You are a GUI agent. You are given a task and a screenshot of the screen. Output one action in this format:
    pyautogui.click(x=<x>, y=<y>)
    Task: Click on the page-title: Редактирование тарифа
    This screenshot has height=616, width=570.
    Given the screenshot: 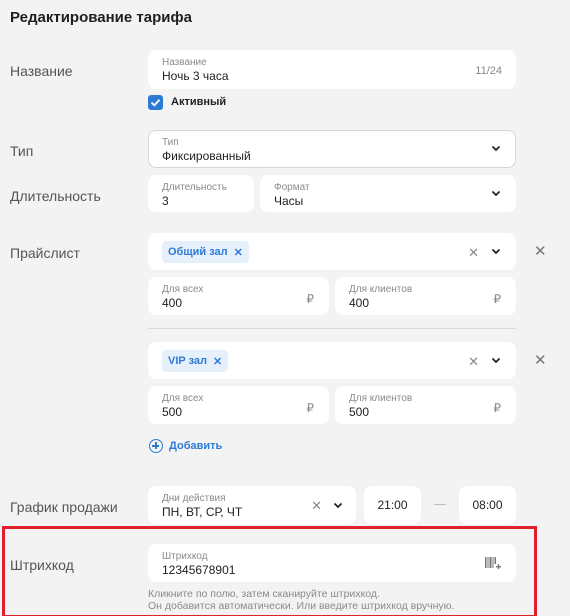 What is the action you would take?
    pyautogui.click(x=101, y=17)
    